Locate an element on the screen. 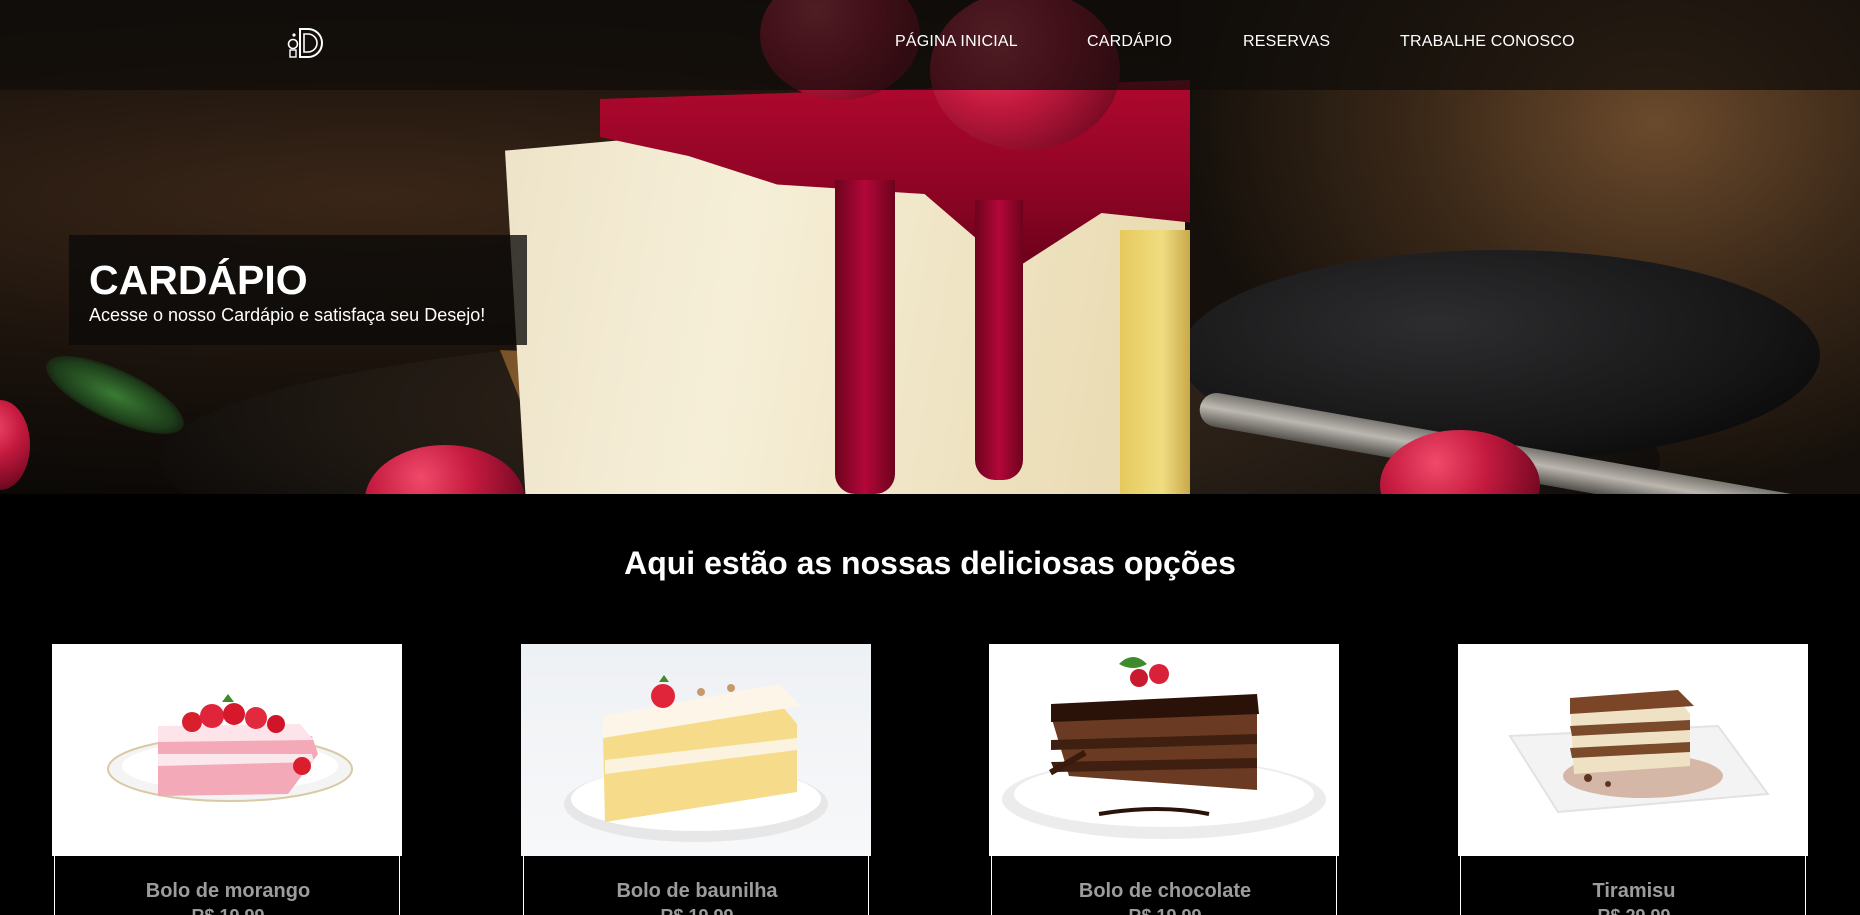 The image size is (1860, 915). nav-home-link: PÁGINA INICIAL is located at coordinates (956, 42).